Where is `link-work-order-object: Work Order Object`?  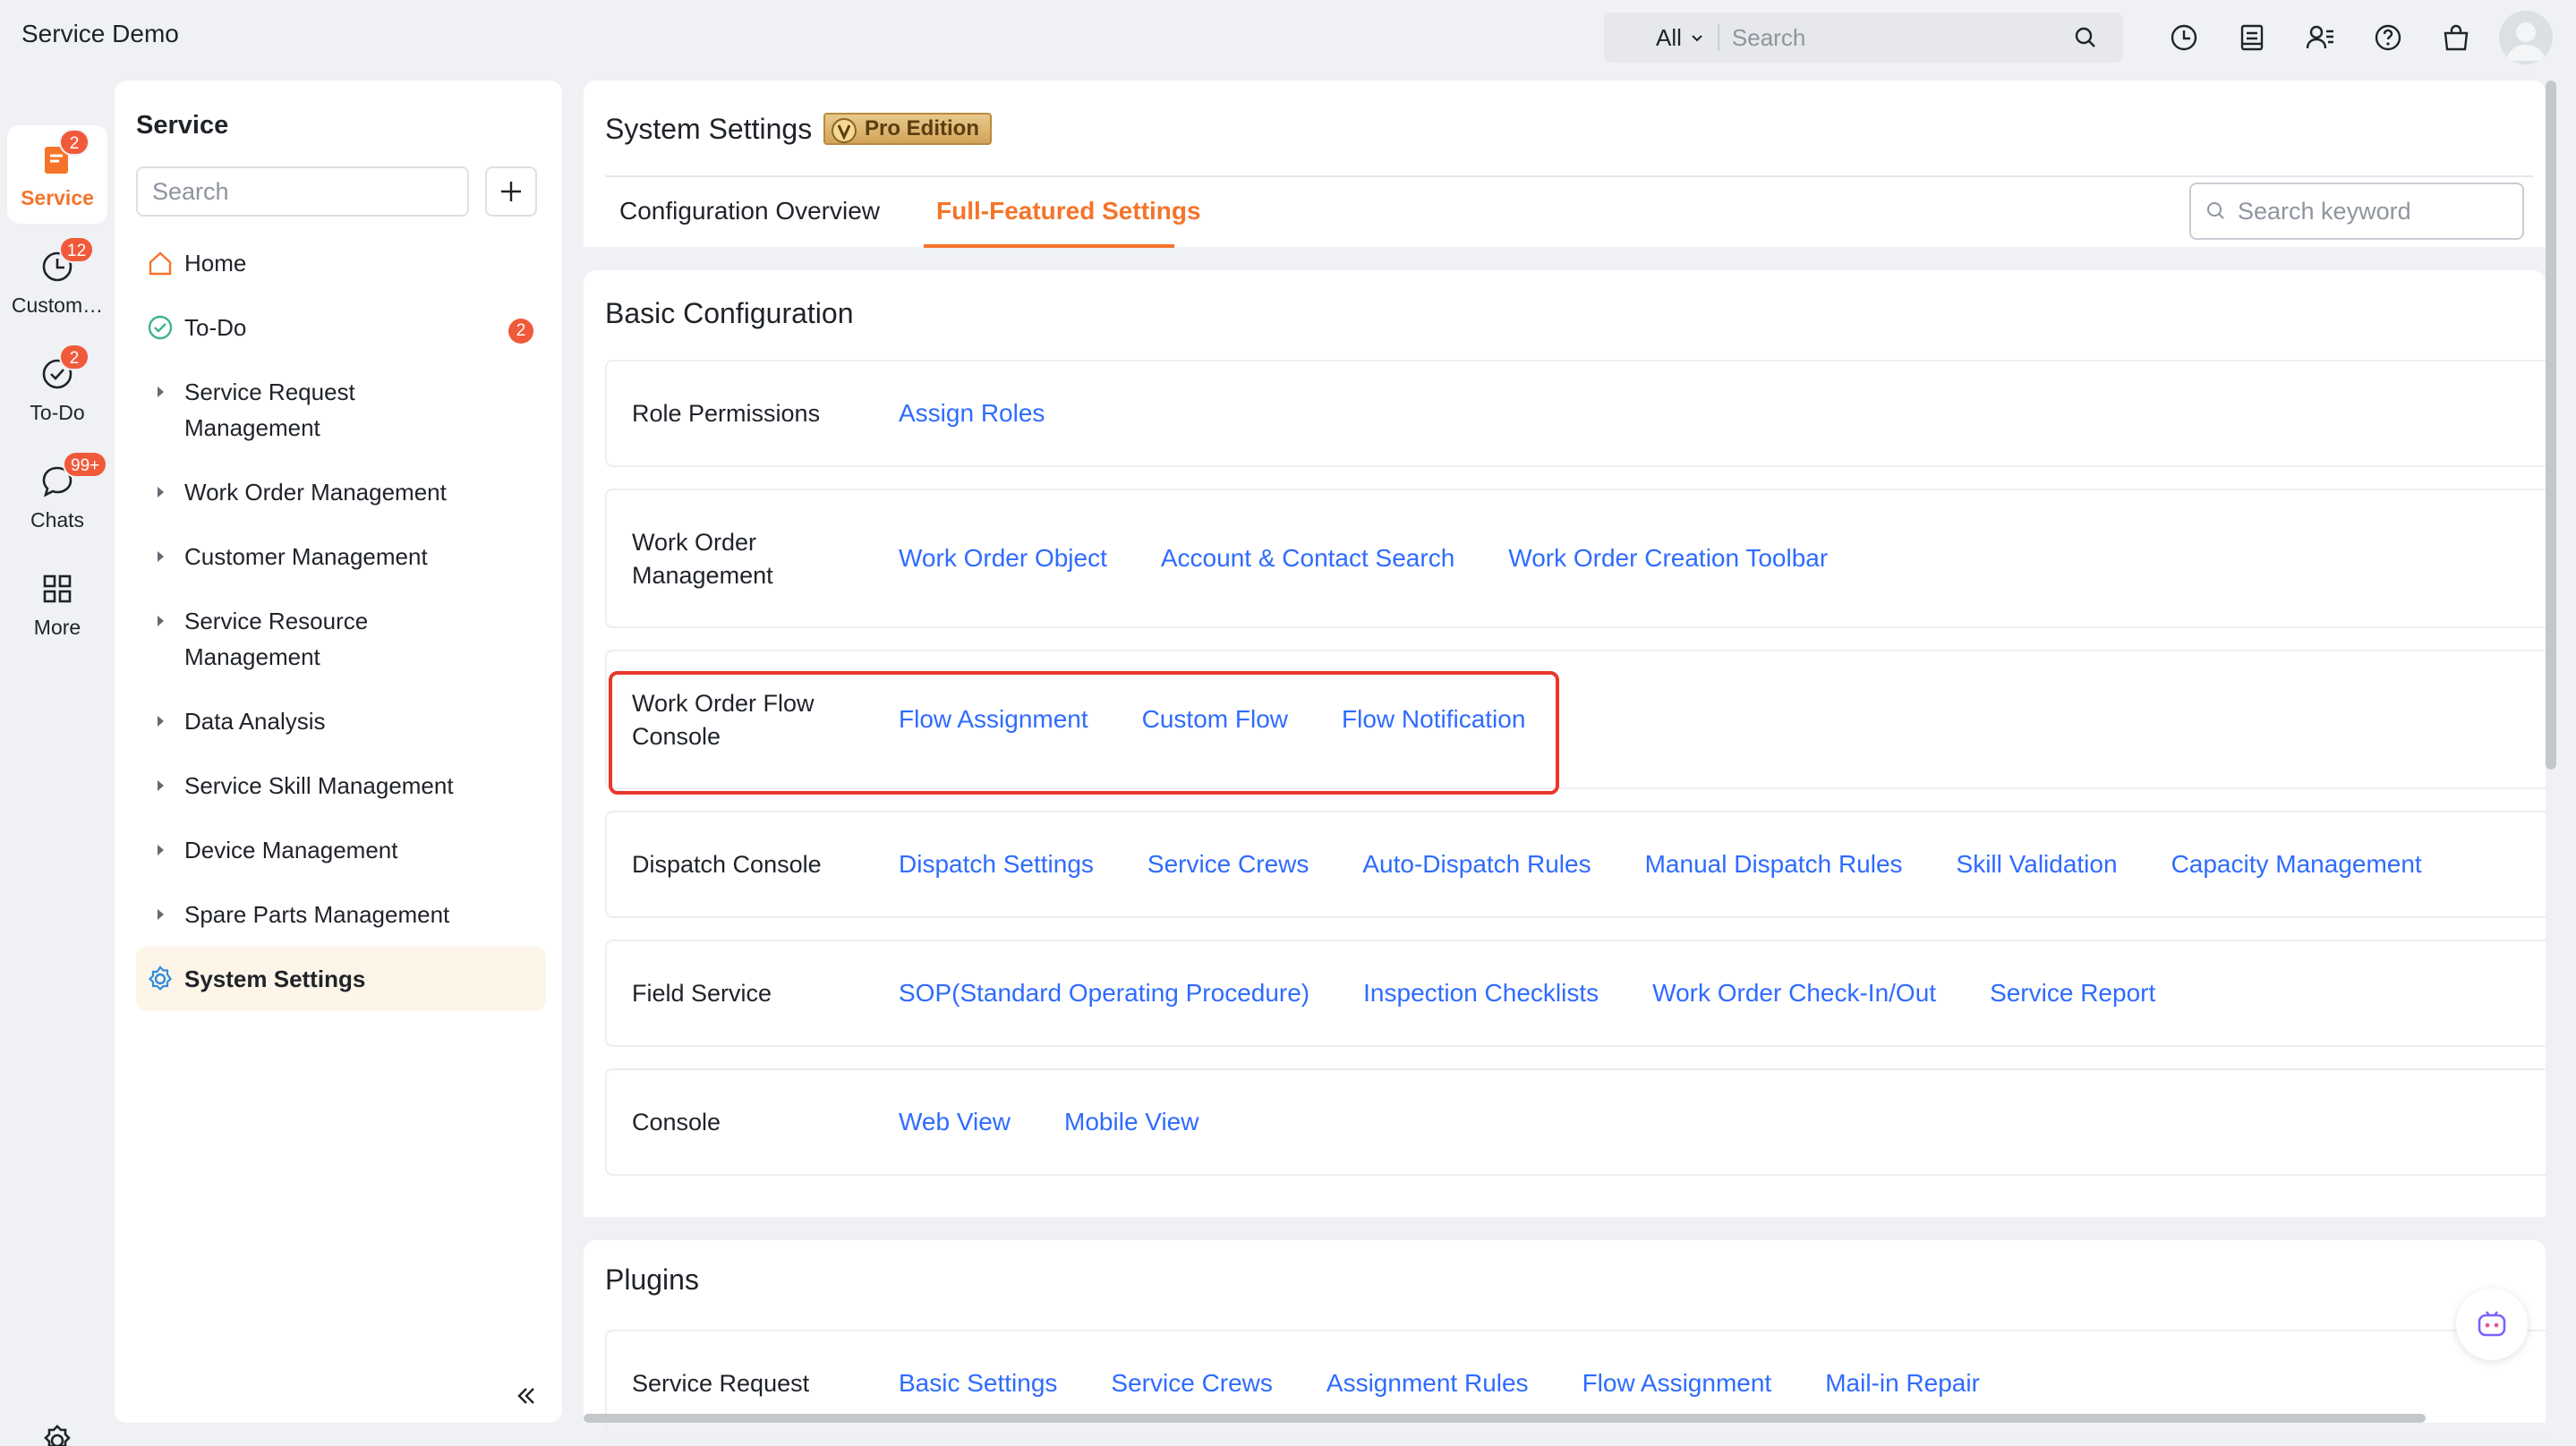 link-work-order-object: Work Order Object is located at coordinates (1003, 558).